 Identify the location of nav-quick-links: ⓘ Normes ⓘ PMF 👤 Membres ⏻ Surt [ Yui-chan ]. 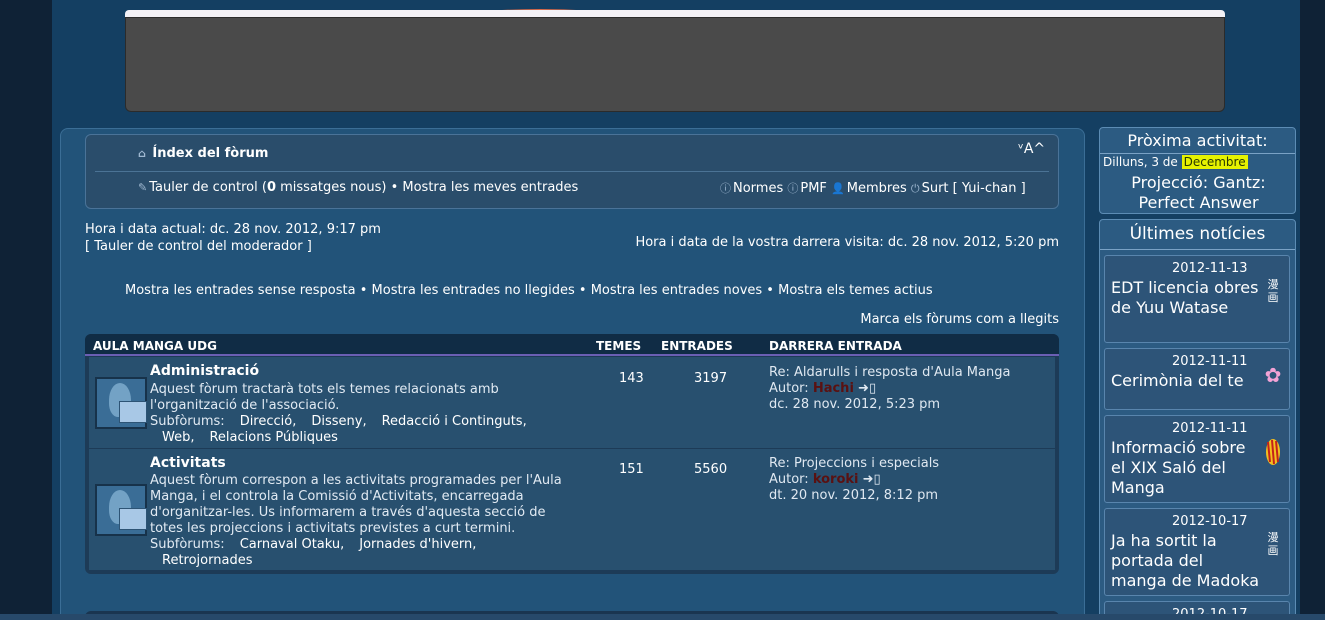
(873, 188).